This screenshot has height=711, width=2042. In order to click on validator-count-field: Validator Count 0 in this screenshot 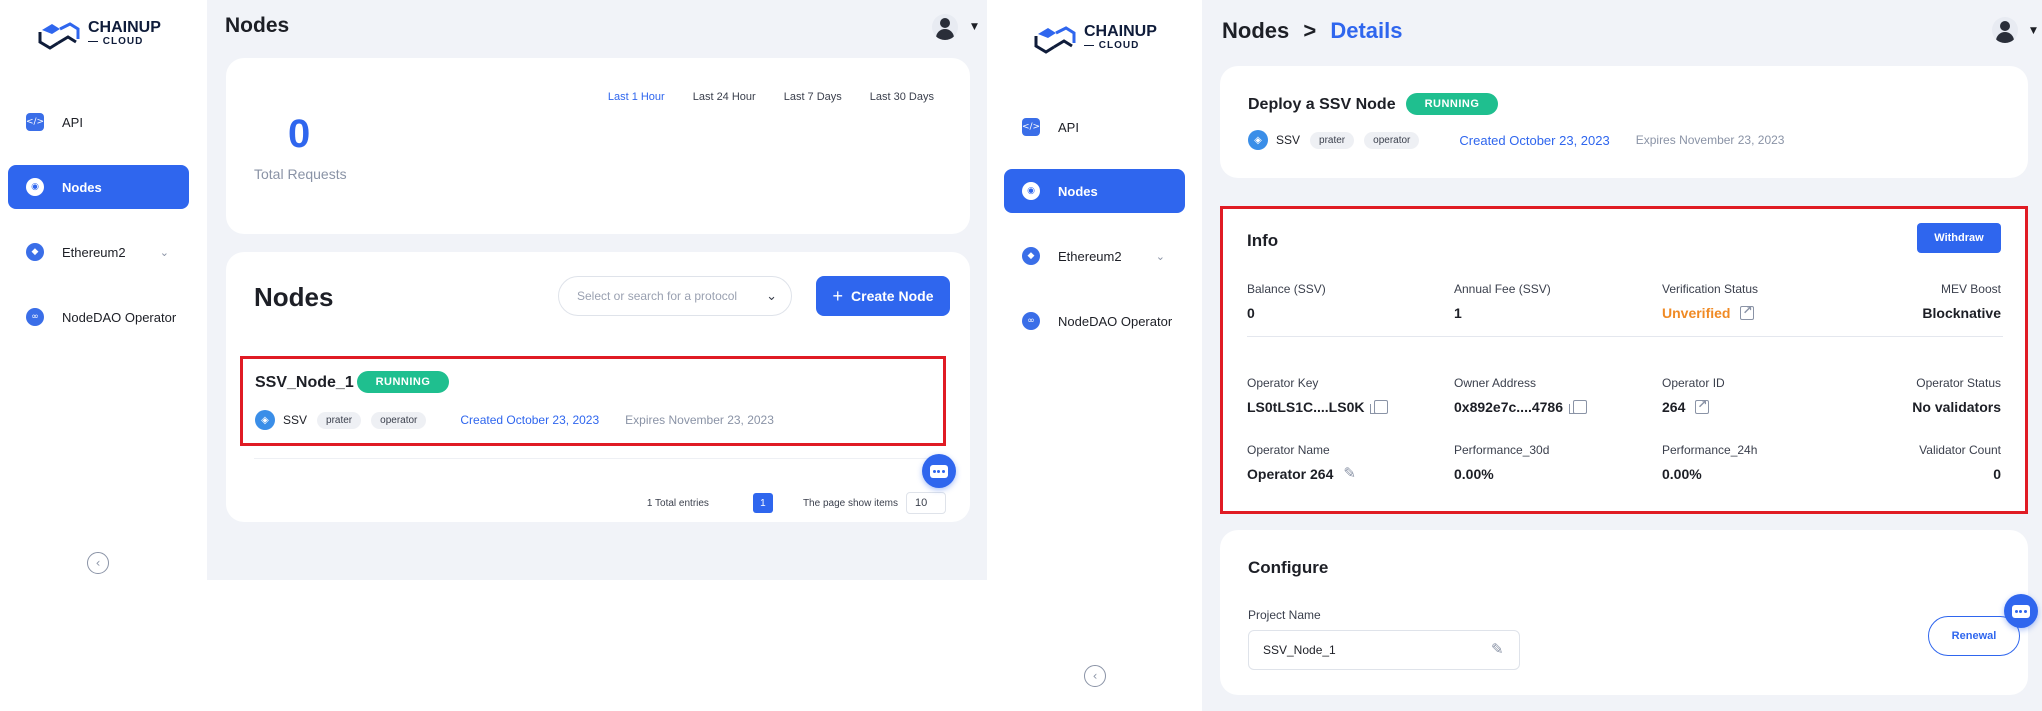, I will do `click(1960, 462)`.